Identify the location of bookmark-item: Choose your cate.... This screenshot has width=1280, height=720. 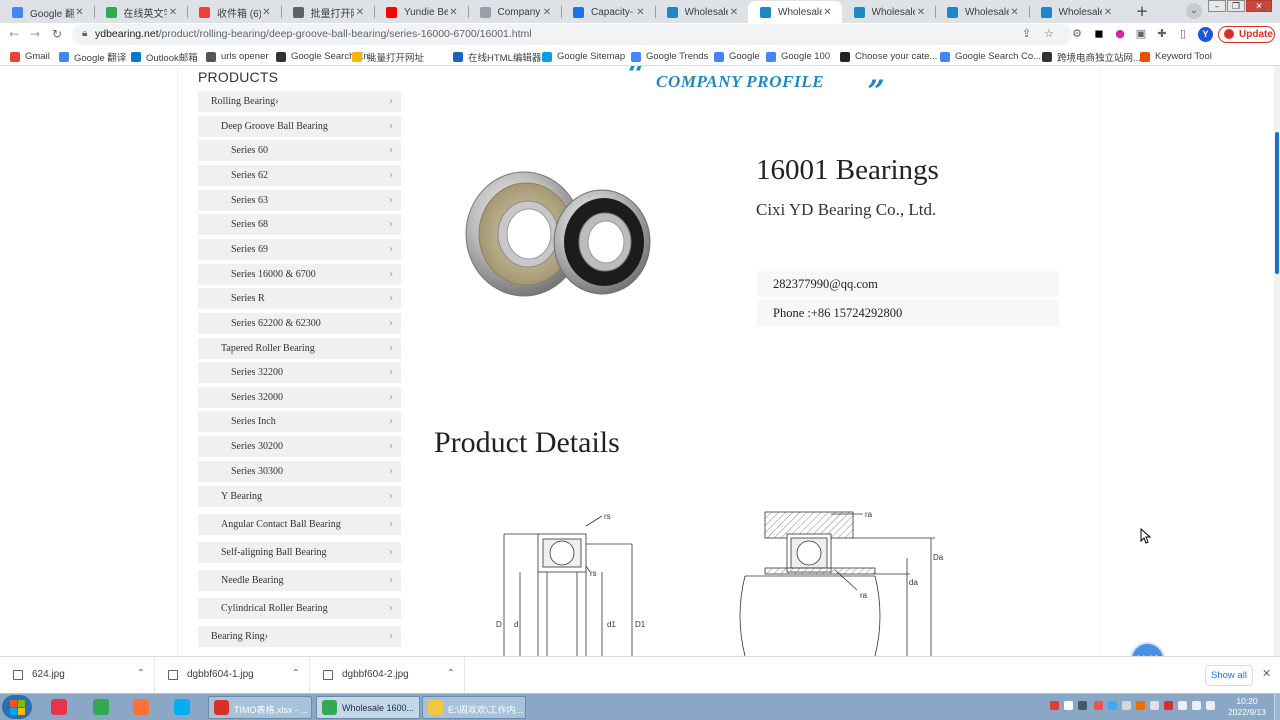
(888, 56).